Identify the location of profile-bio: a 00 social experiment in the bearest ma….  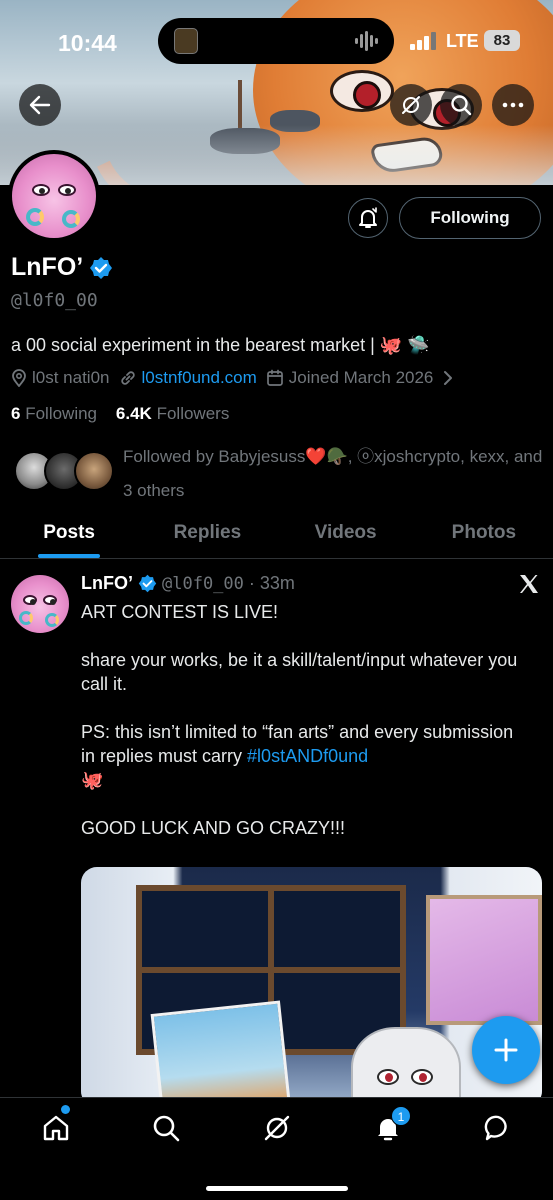
(220, 345).